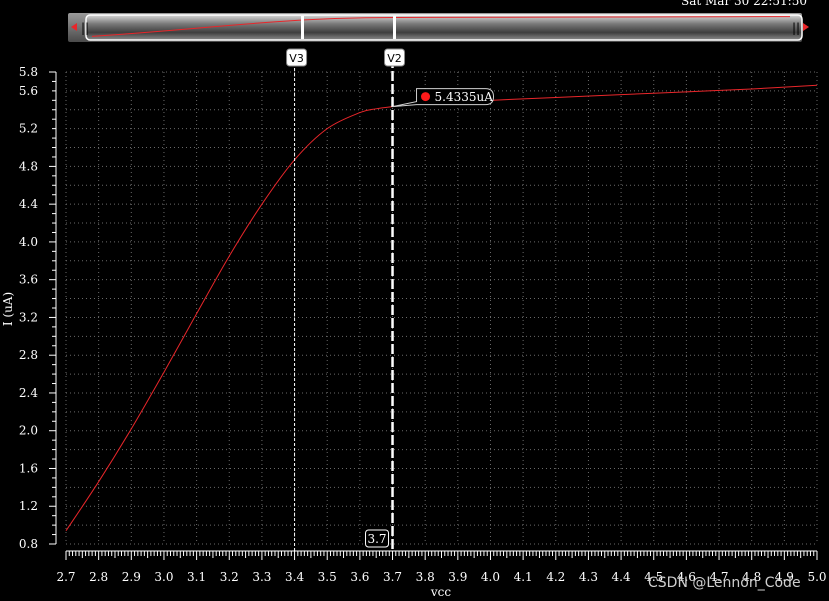  What do you see at coordinates (28, 91) in the screenshot?
I see `y-tick-label: 5.6` at bounding box center [28, 91].